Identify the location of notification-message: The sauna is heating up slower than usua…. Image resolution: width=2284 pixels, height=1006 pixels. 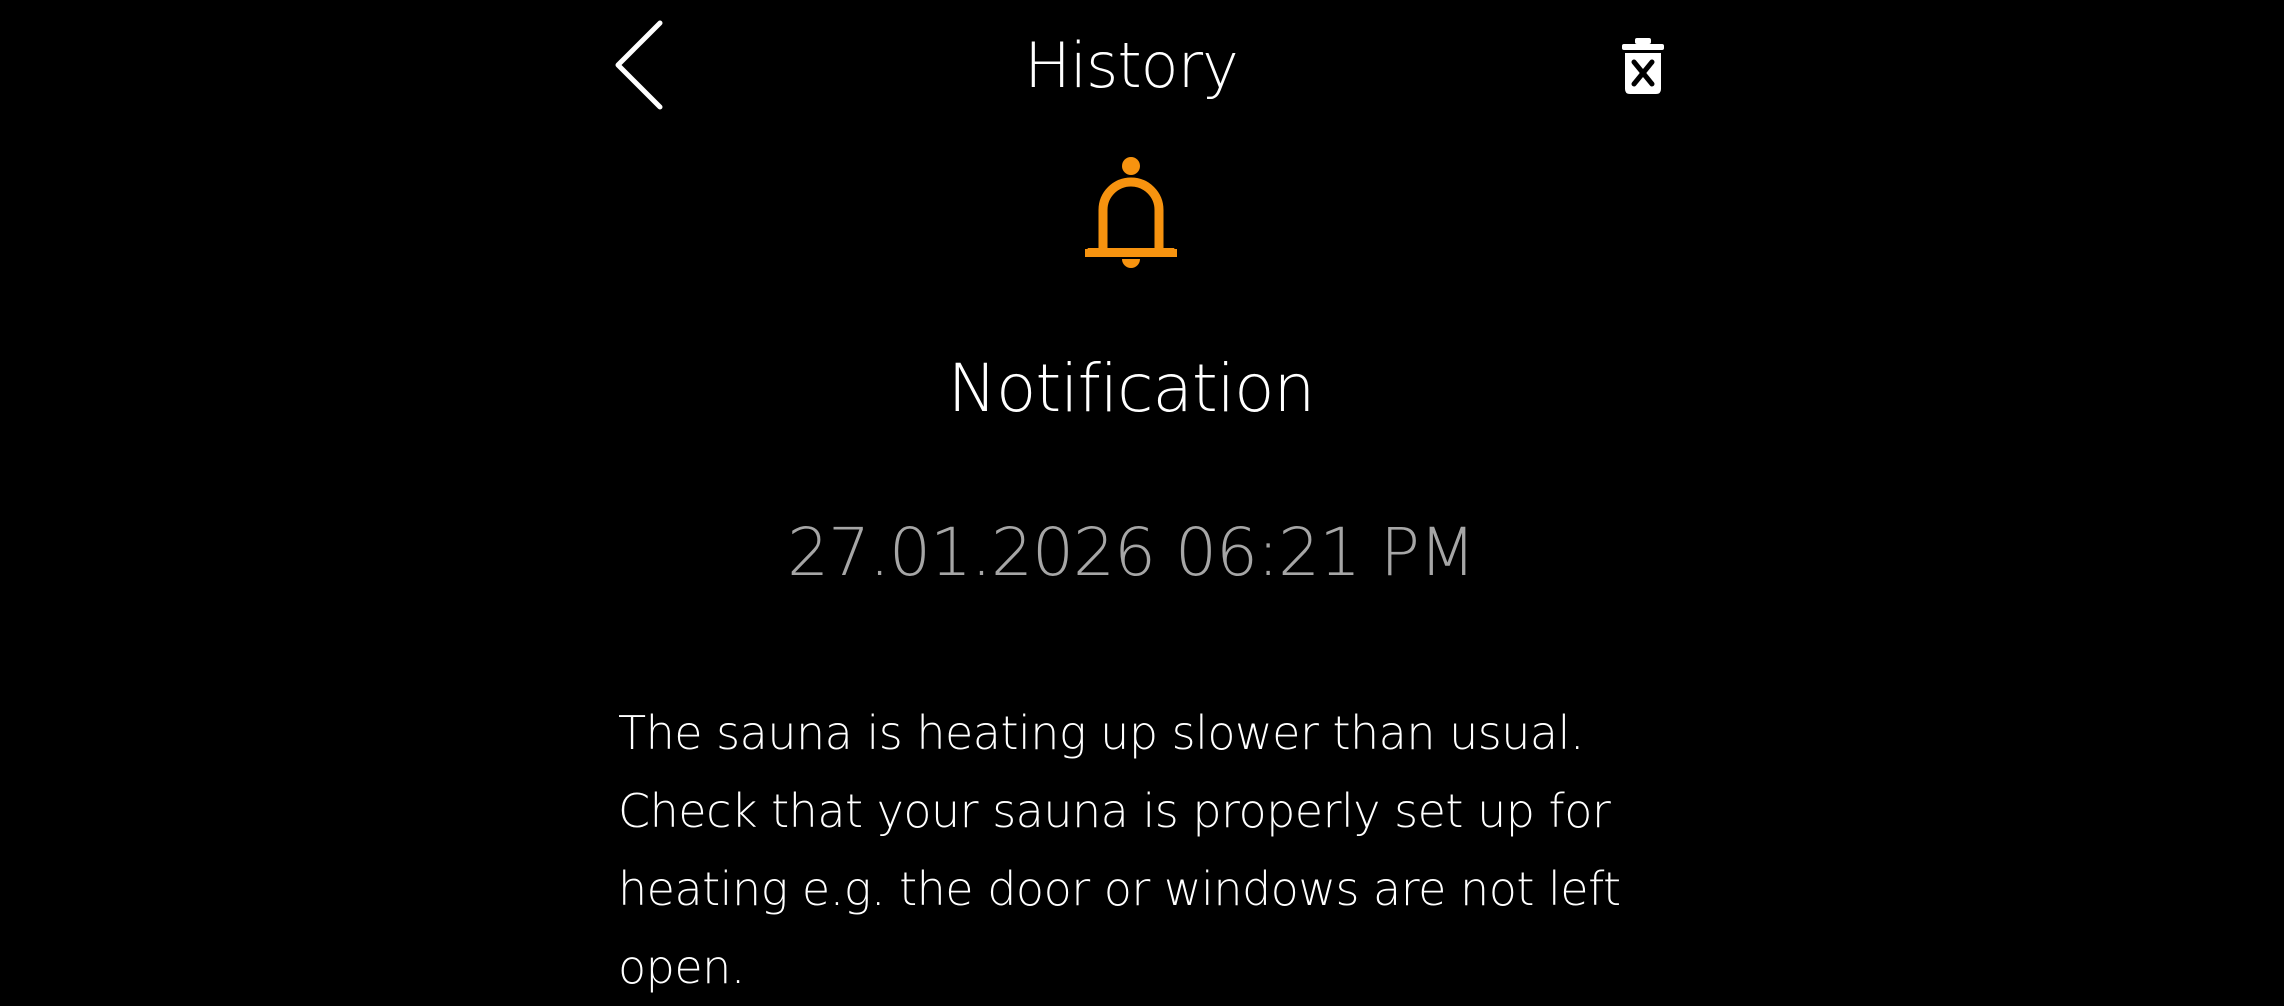
(1119, 850).